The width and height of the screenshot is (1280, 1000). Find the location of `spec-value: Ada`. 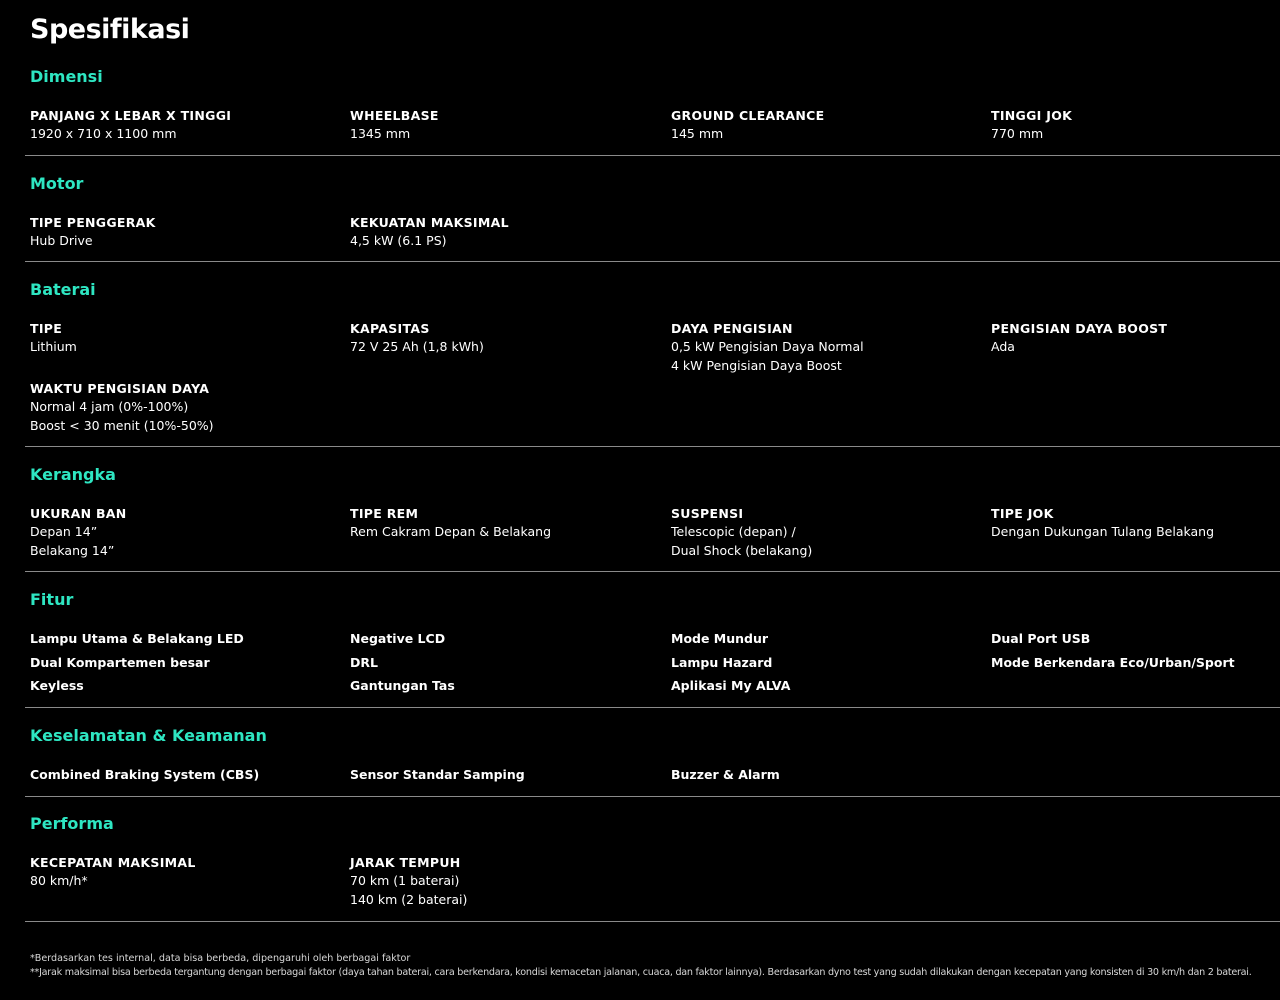

spec-value: Ada is located at coordinates (1003, 346).